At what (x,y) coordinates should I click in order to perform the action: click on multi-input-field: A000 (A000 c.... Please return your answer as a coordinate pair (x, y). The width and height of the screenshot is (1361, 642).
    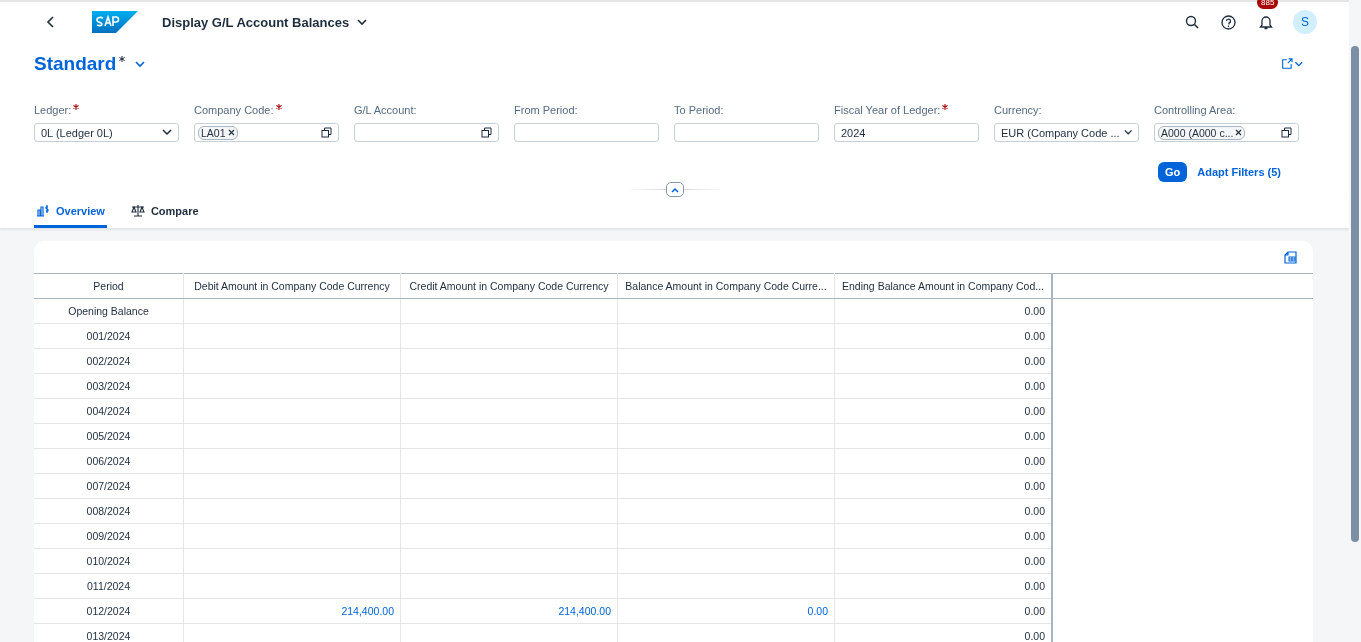
    Looking at the image, I should click on (1226, 132).